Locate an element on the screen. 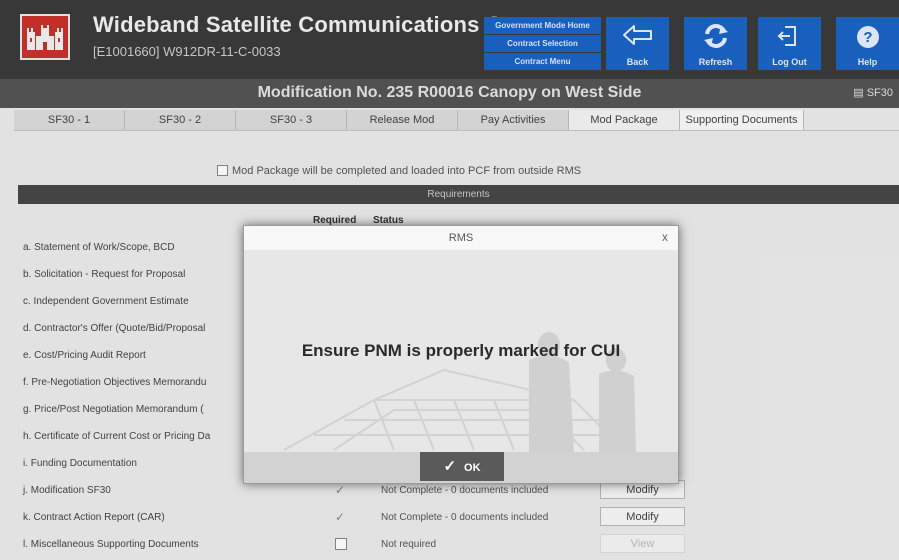 The width and height of the screenshot is (899, 560). dialog-message: Ensure PNM is properly marked for CUI is located at coordinates (461, 350).